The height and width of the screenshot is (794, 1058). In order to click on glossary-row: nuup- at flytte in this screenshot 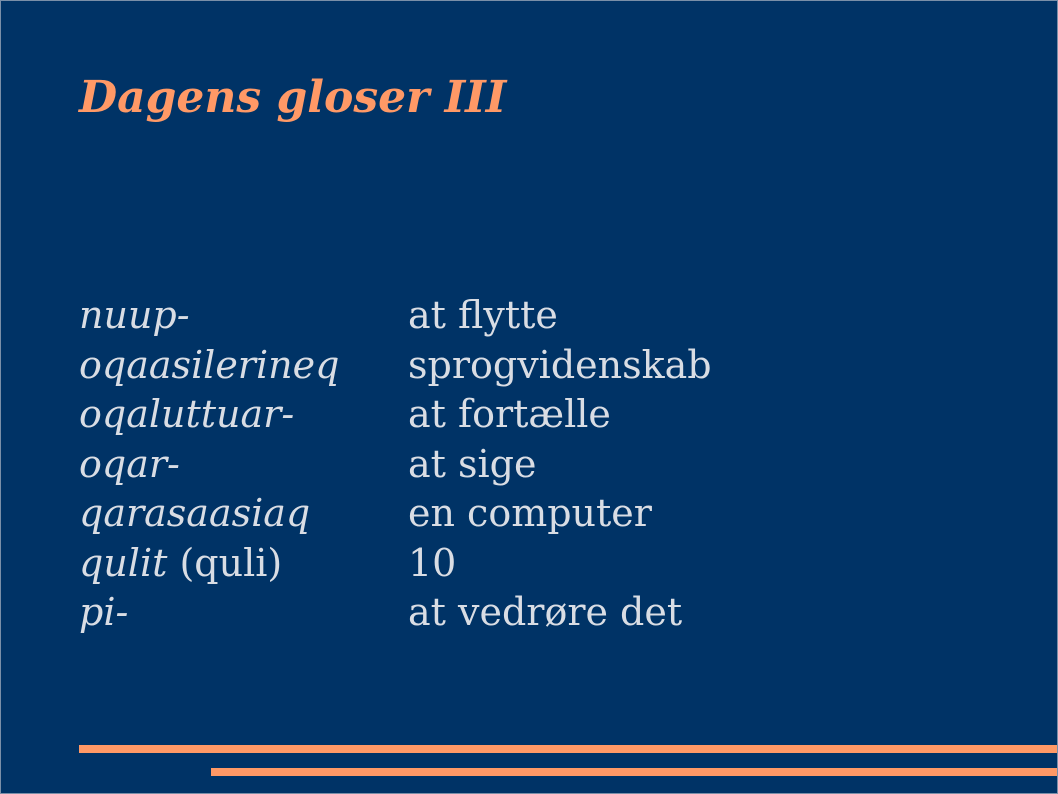, I will do `click(395, 316)`.